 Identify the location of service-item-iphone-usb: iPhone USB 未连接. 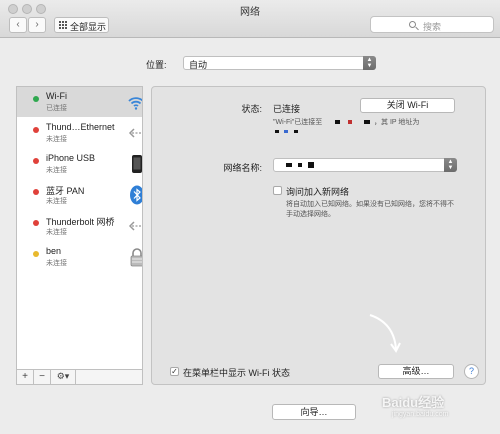
(79, 164).